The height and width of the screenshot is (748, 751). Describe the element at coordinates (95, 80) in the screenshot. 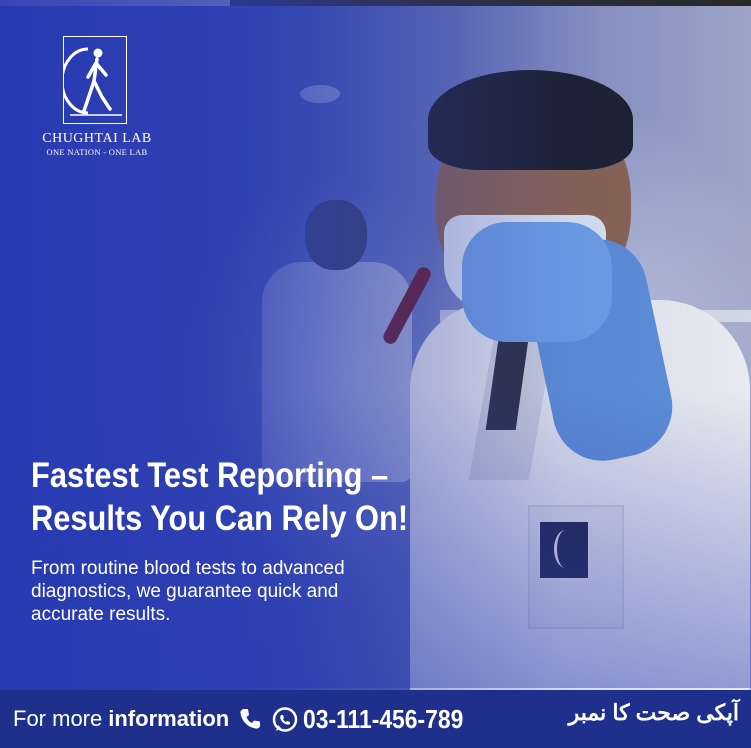

I see `walking-figure-icon` at that location.